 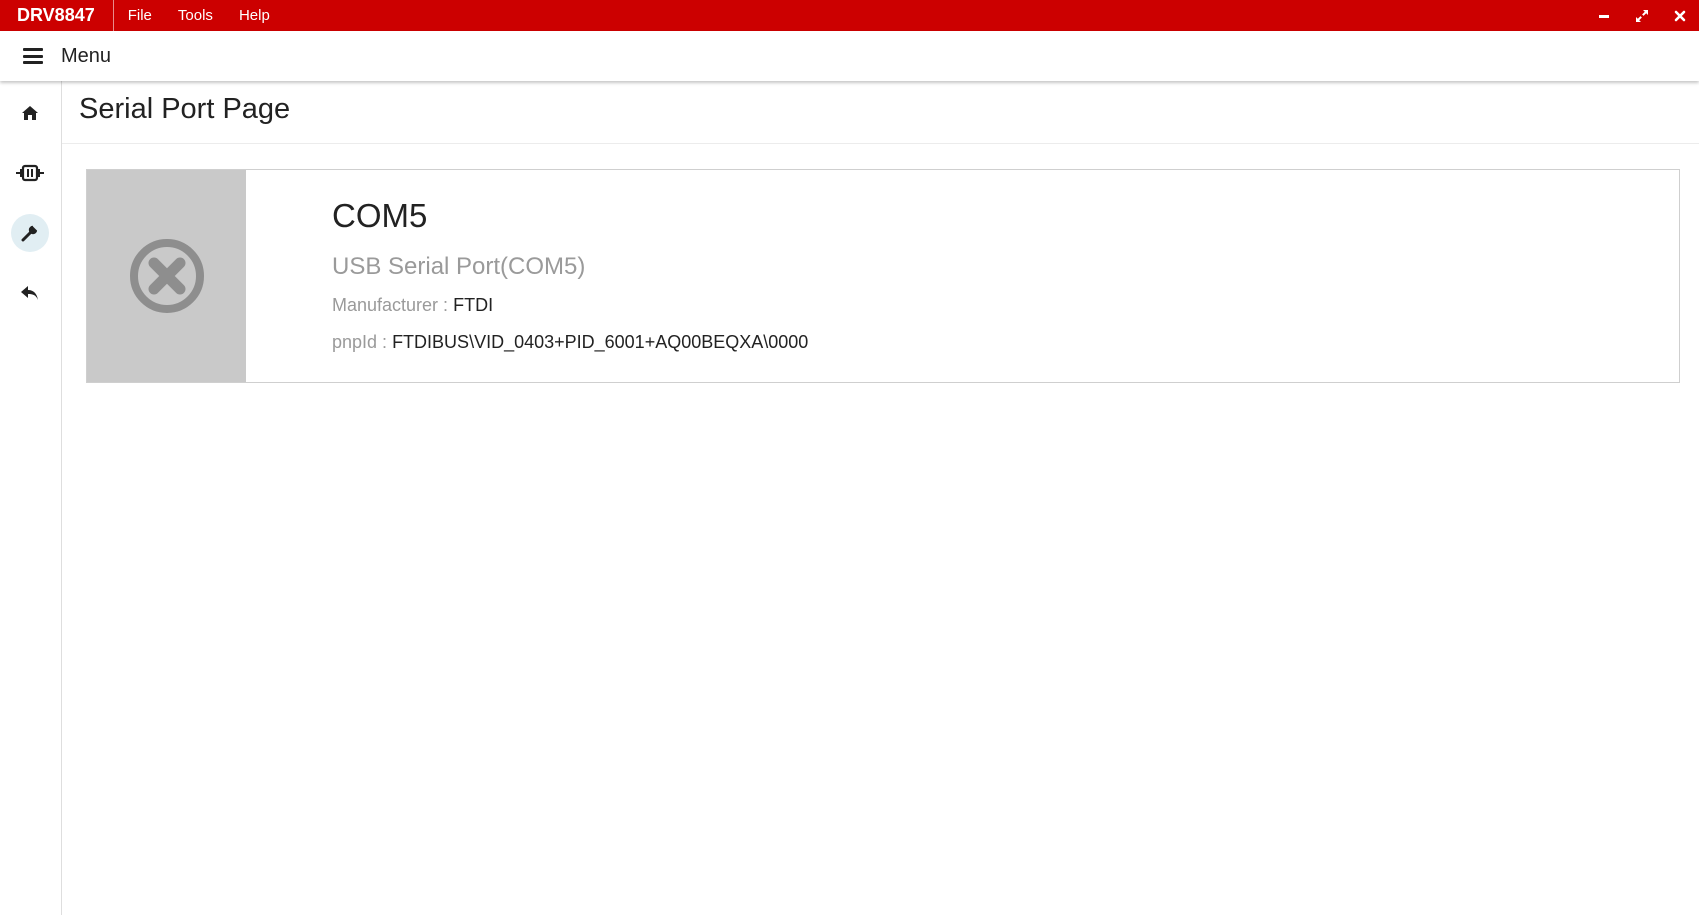 What do you see at coordinates (185, 109) in the screenshot?
I see `page-title: Serial Port Page` at bounding box center [185, 109].